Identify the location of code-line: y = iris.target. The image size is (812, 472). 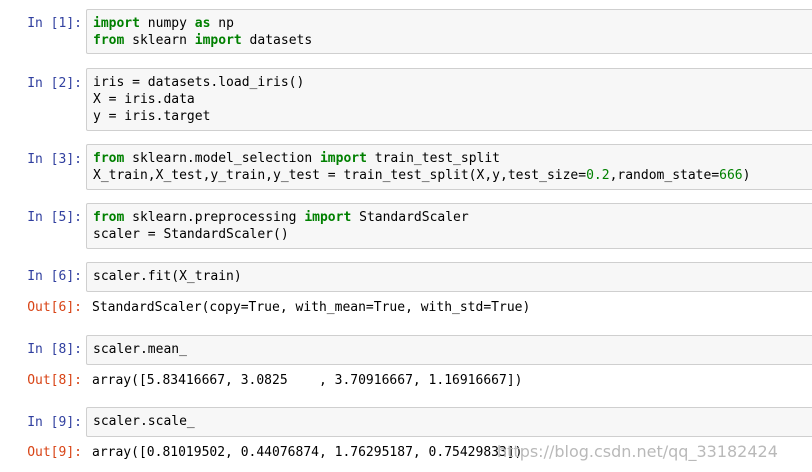
(452, 116).